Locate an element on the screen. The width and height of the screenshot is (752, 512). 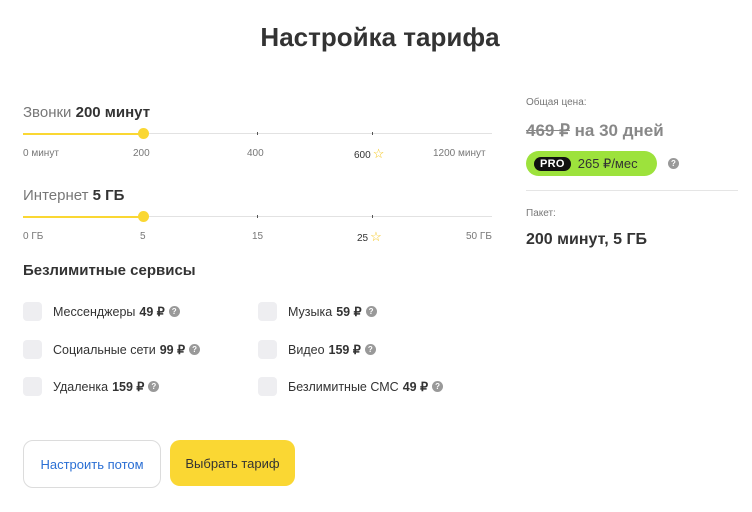
service-remote: Удаленка 159 ₽ ? is located at coordinates (91, 386).